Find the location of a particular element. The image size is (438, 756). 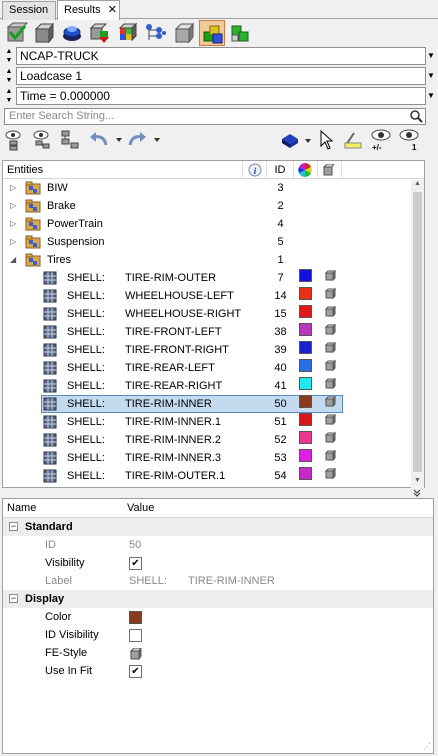

visibility-checkbox: ✔ is located at coordinates (135, 563).